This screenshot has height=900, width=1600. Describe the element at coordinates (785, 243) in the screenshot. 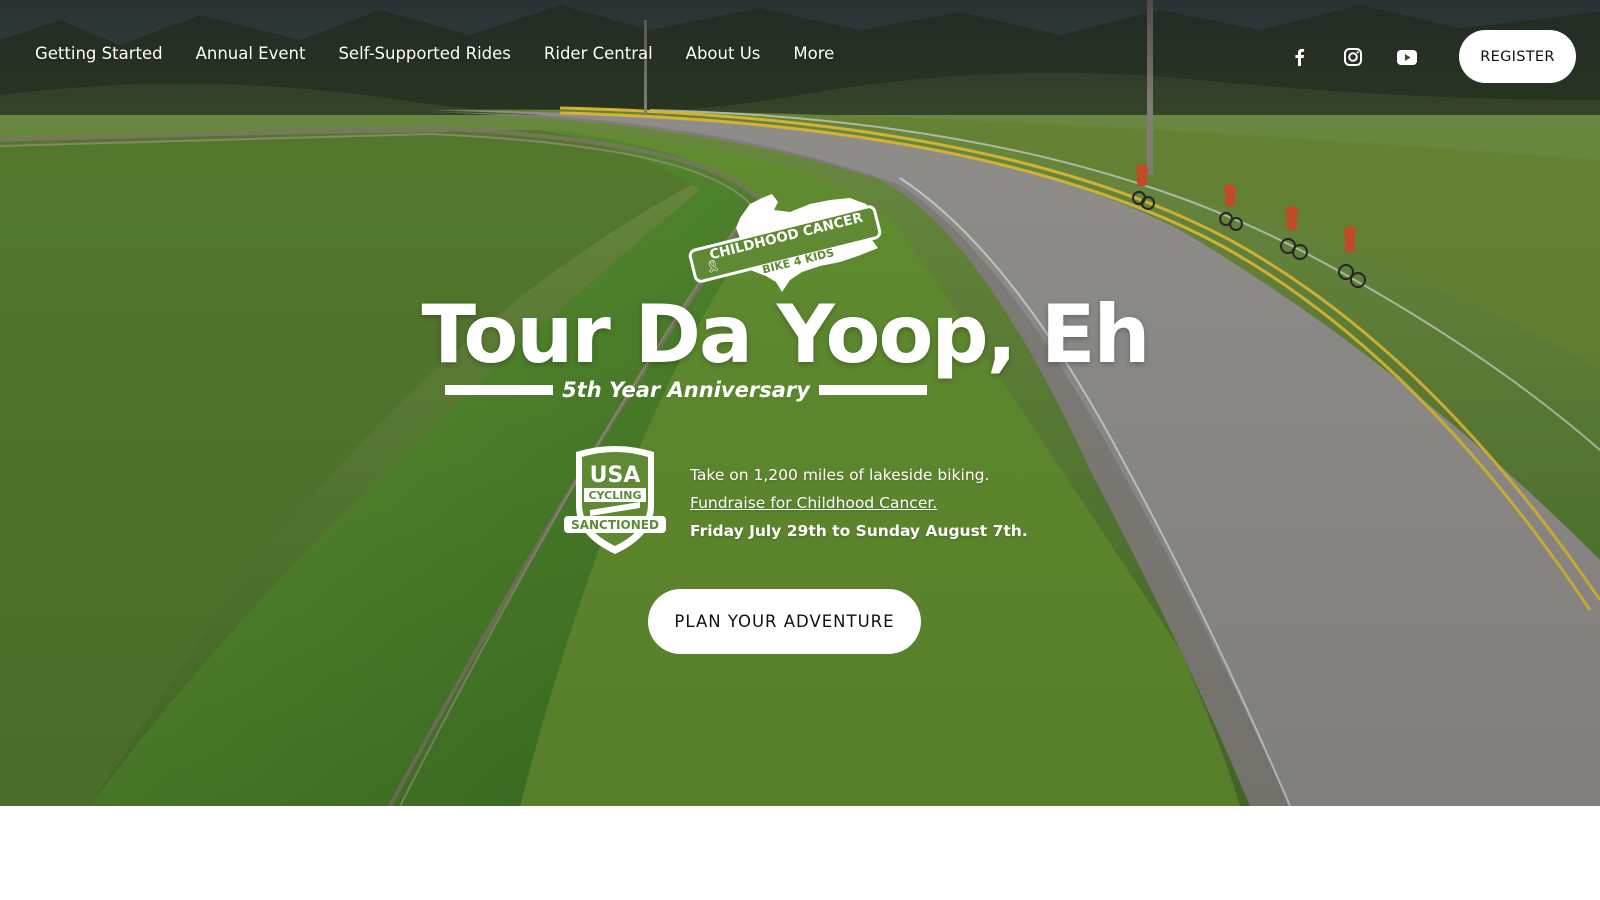

I see `childhood-cancer-logo: CHILDHOOD CANCER BIKE 4 KIDS 🎗` at that location.